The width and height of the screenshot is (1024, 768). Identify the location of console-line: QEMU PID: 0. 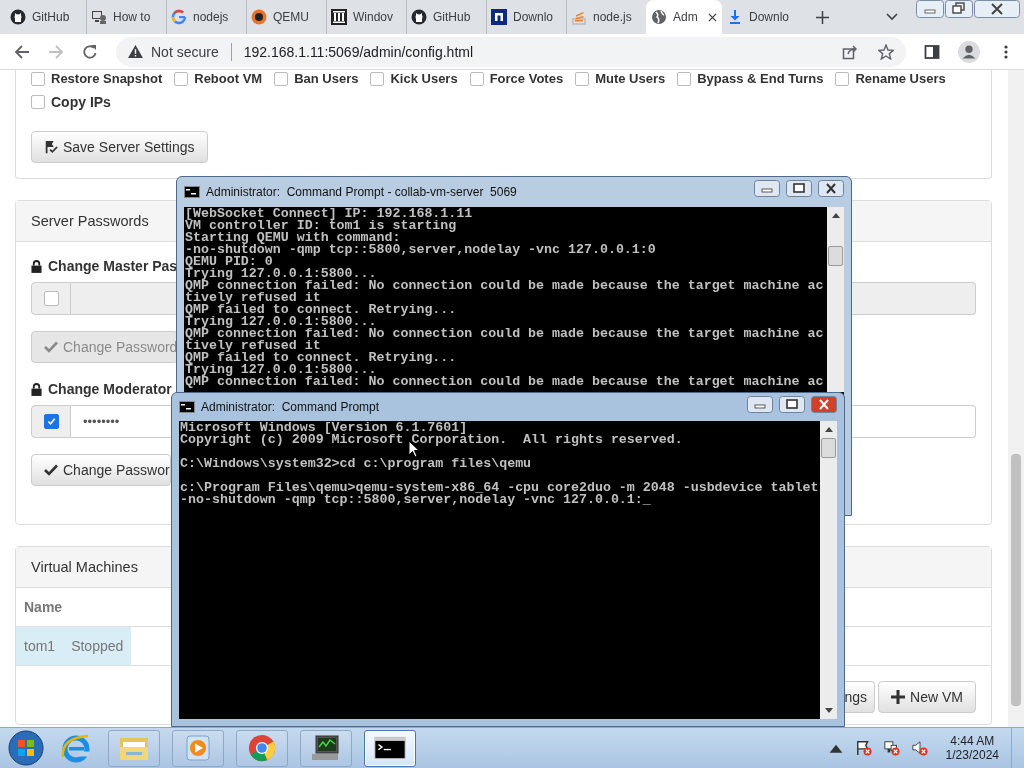
(229, 262).